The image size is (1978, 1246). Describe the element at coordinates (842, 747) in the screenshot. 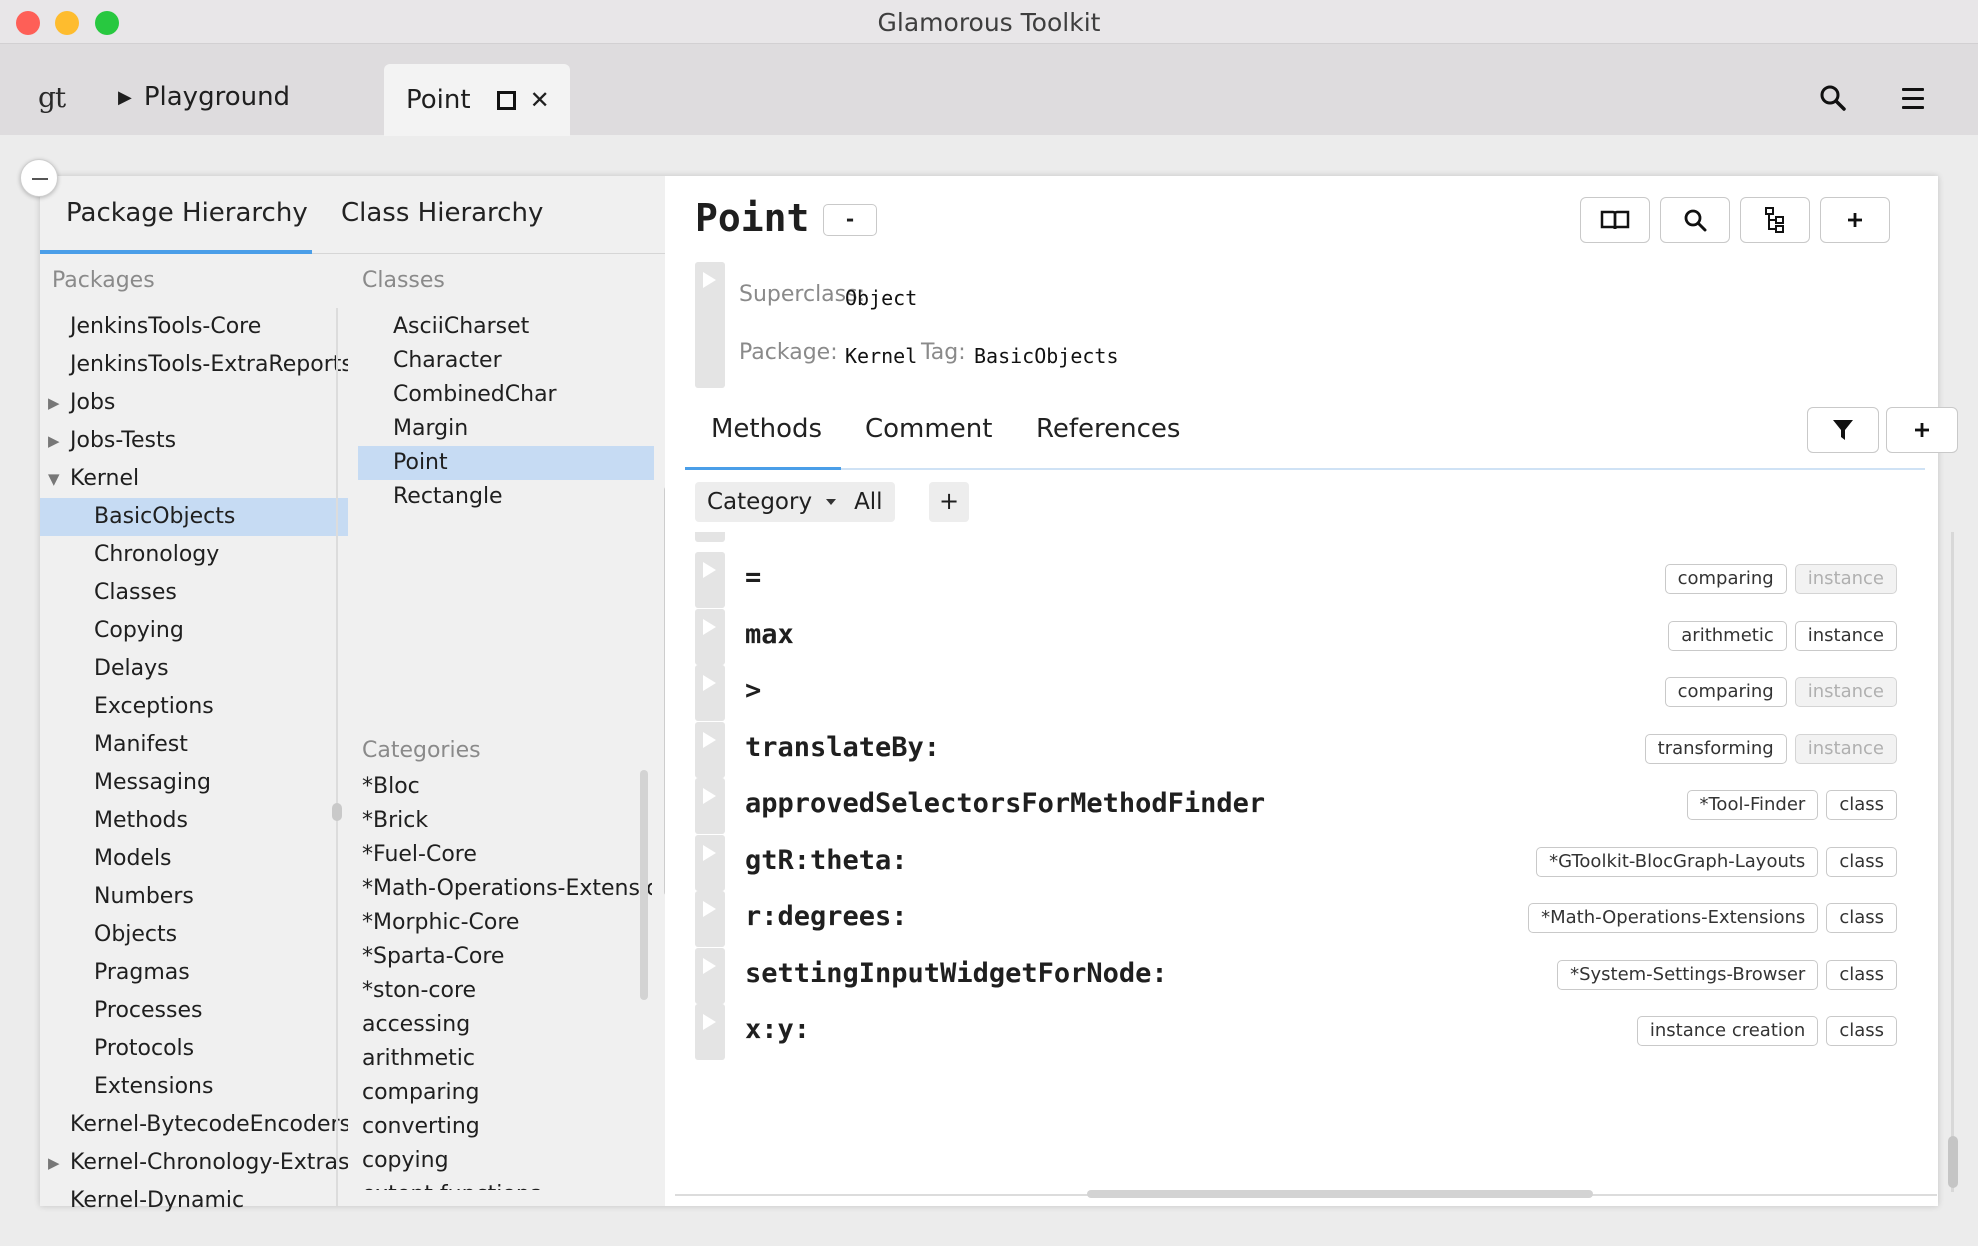

I see `method-selector: translateBy:` at that location.